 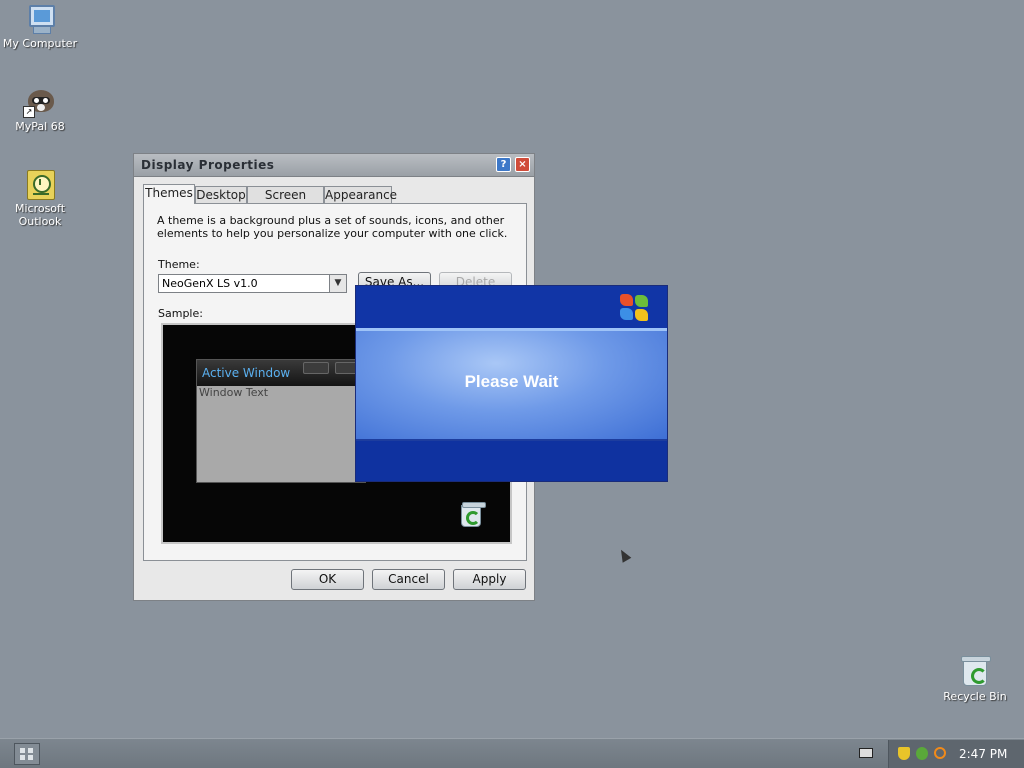 I want to click on desktop-icon-my-computer: My Computer, so click(x=40, y=26).